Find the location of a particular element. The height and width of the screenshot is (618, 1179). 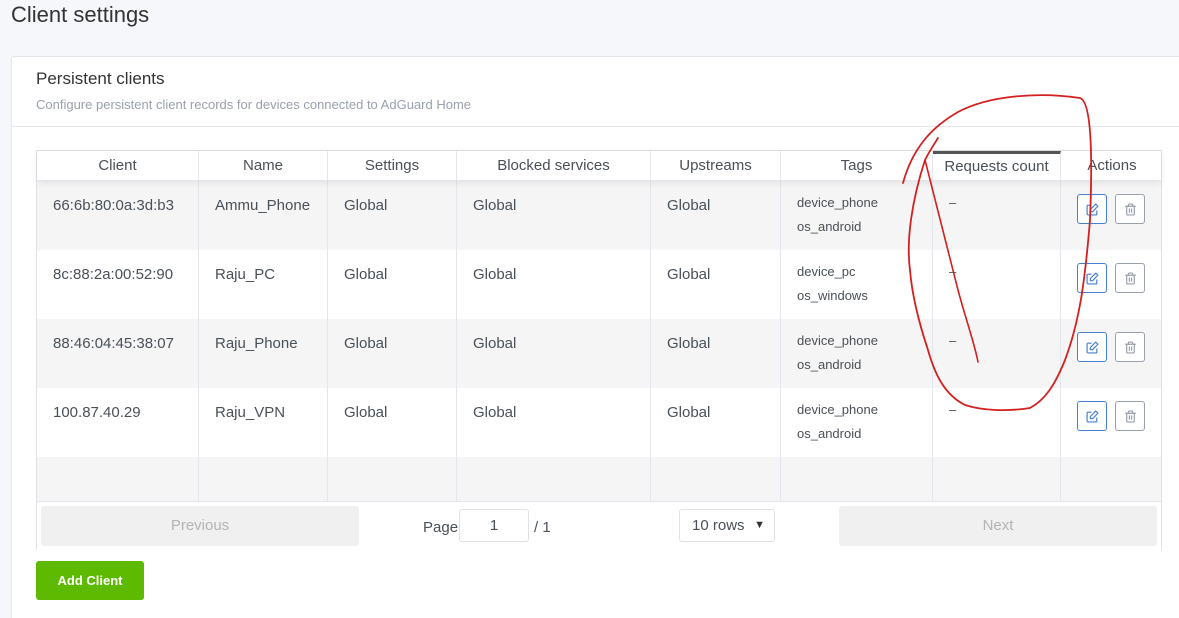

column-header-requests-count: Requests count is located at coordinates (997, 166).